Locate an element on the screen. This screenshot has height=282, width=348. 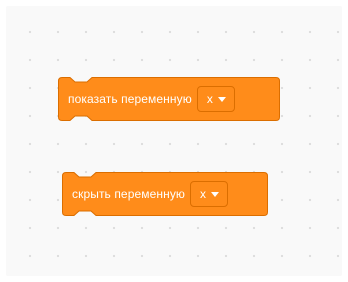
block-label: скрыть переменную is located at coordinates (129, 194).